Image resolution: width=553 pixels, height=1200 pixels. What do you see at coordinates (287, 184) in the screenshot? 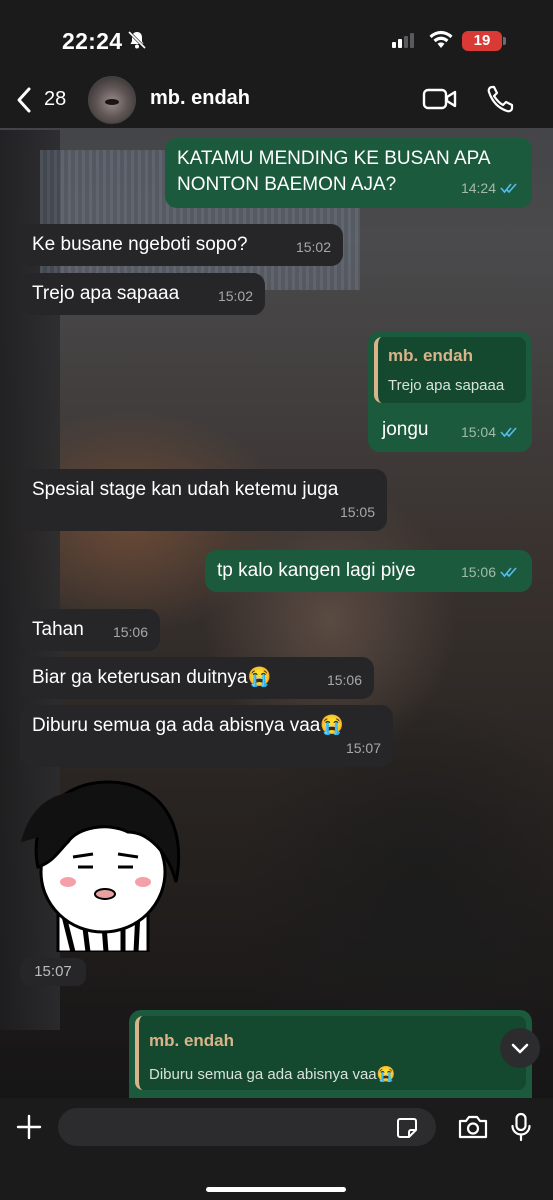
I see `message-text: NONTON BAEMON AJA?` at bounding box center [287, 184].